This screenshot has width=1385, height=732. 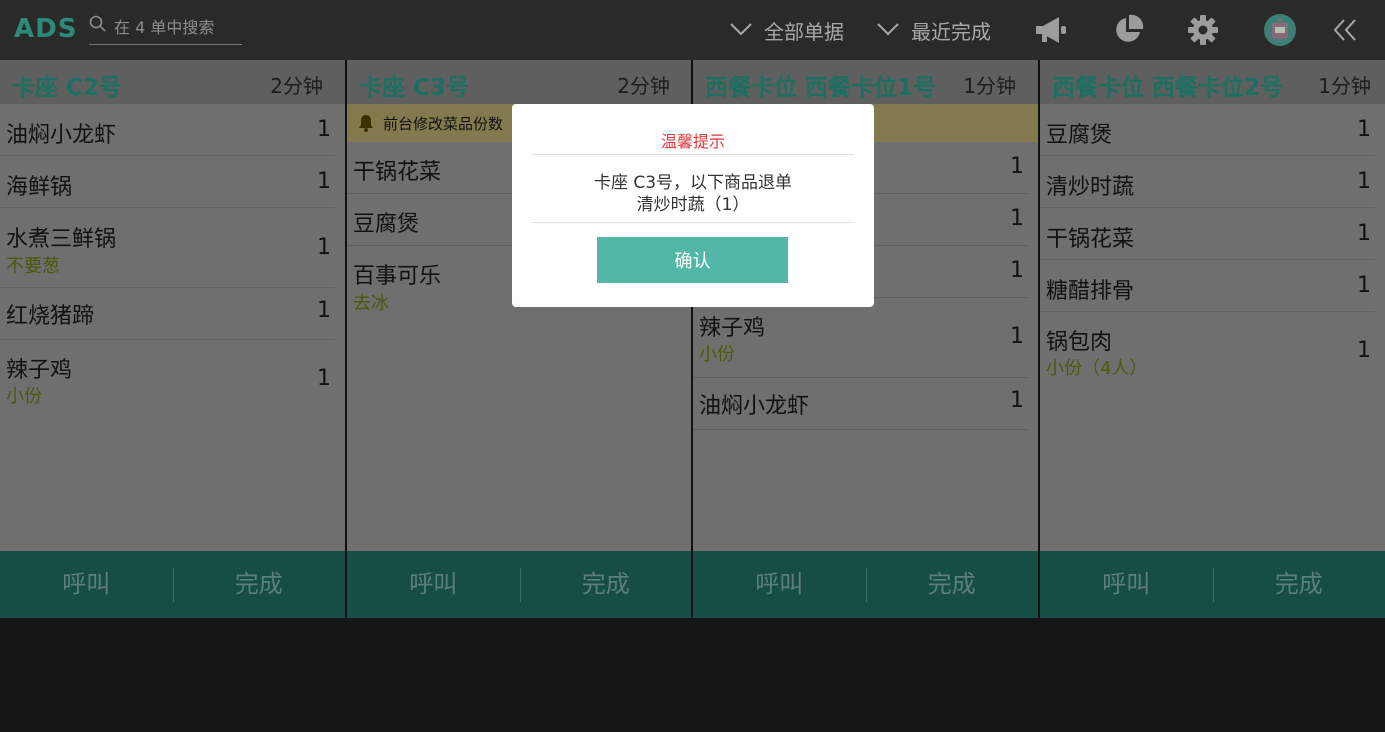 I want to click on item-name: 清炒时蔬, so click(x=1090, y=187).